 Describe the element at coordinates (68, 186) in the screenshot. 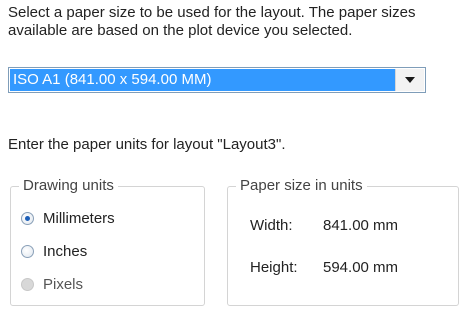

I see `drawing-units-legend: Drawing units` at that location.